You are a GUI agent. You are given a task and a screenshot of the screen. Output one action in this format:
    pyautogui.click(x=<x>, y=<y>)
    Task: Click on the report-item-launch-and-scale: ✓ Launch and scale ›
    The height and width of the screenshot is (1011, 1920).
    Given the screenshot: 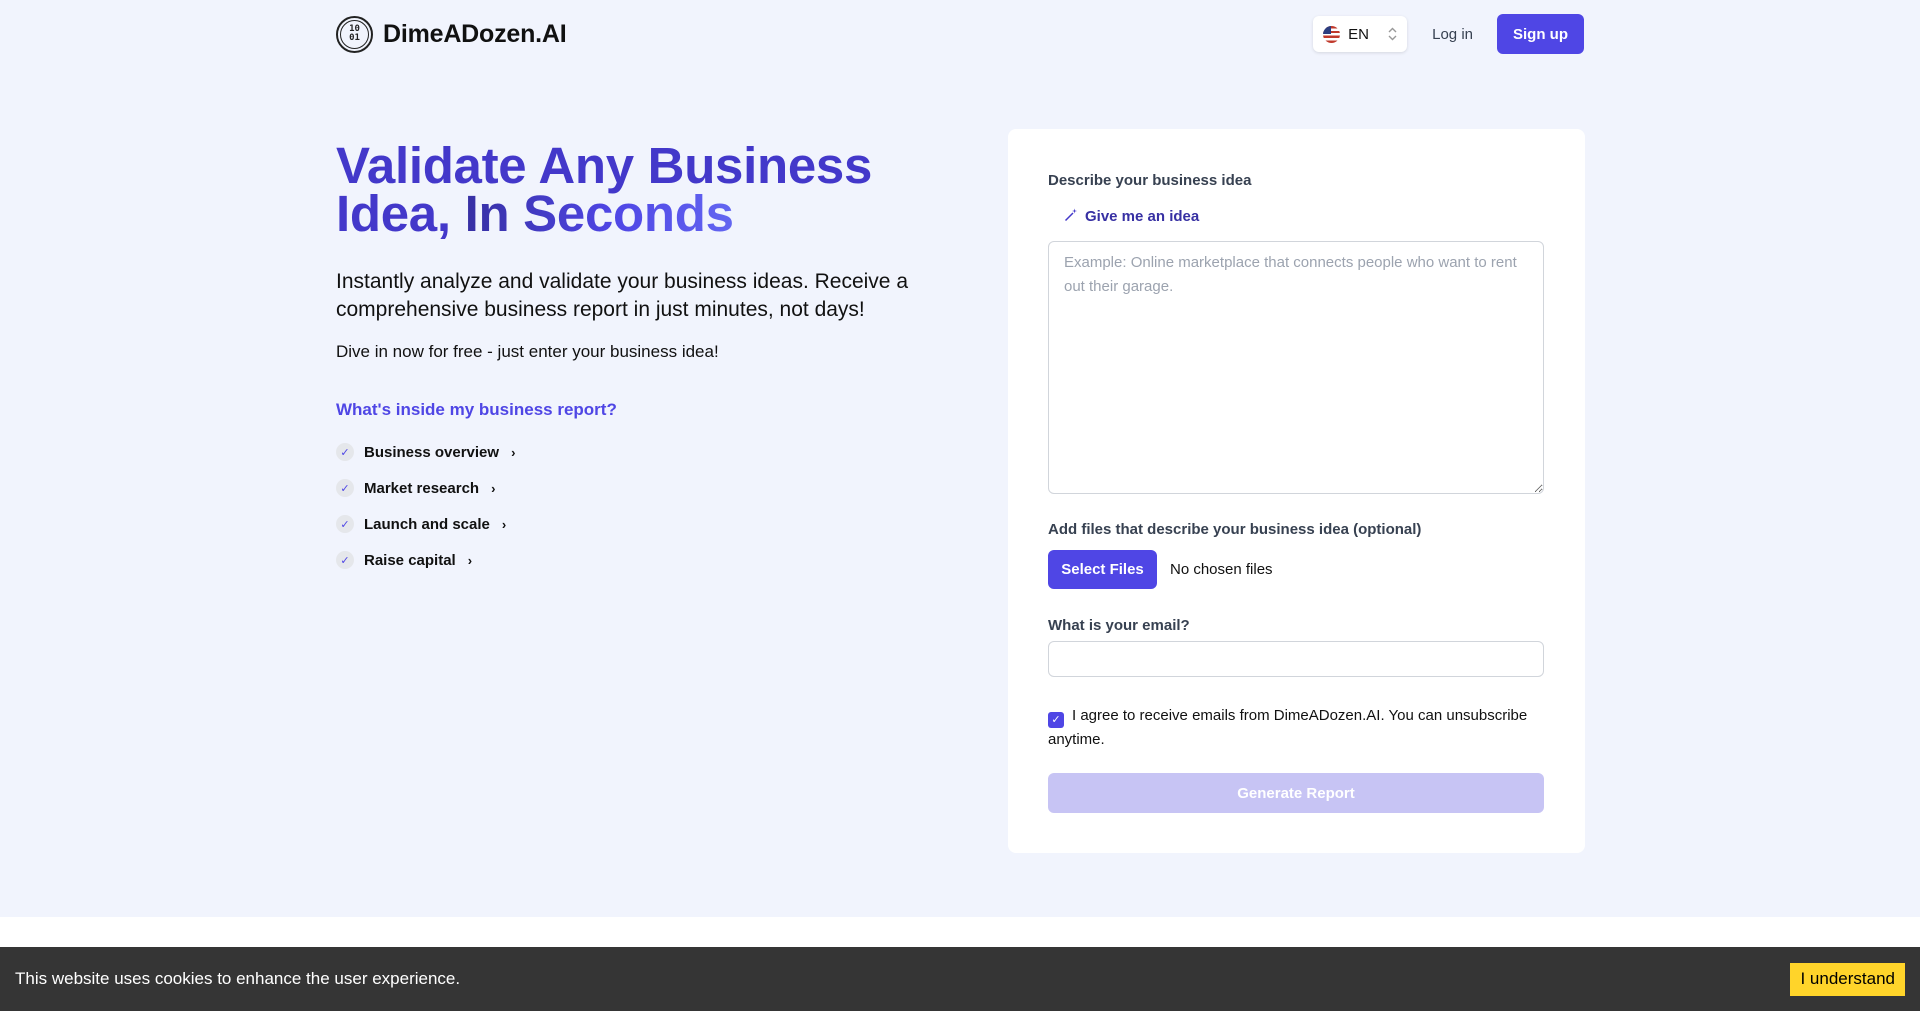 What is the action you would take?
    pyautogui.click(x=646, y=524)
    